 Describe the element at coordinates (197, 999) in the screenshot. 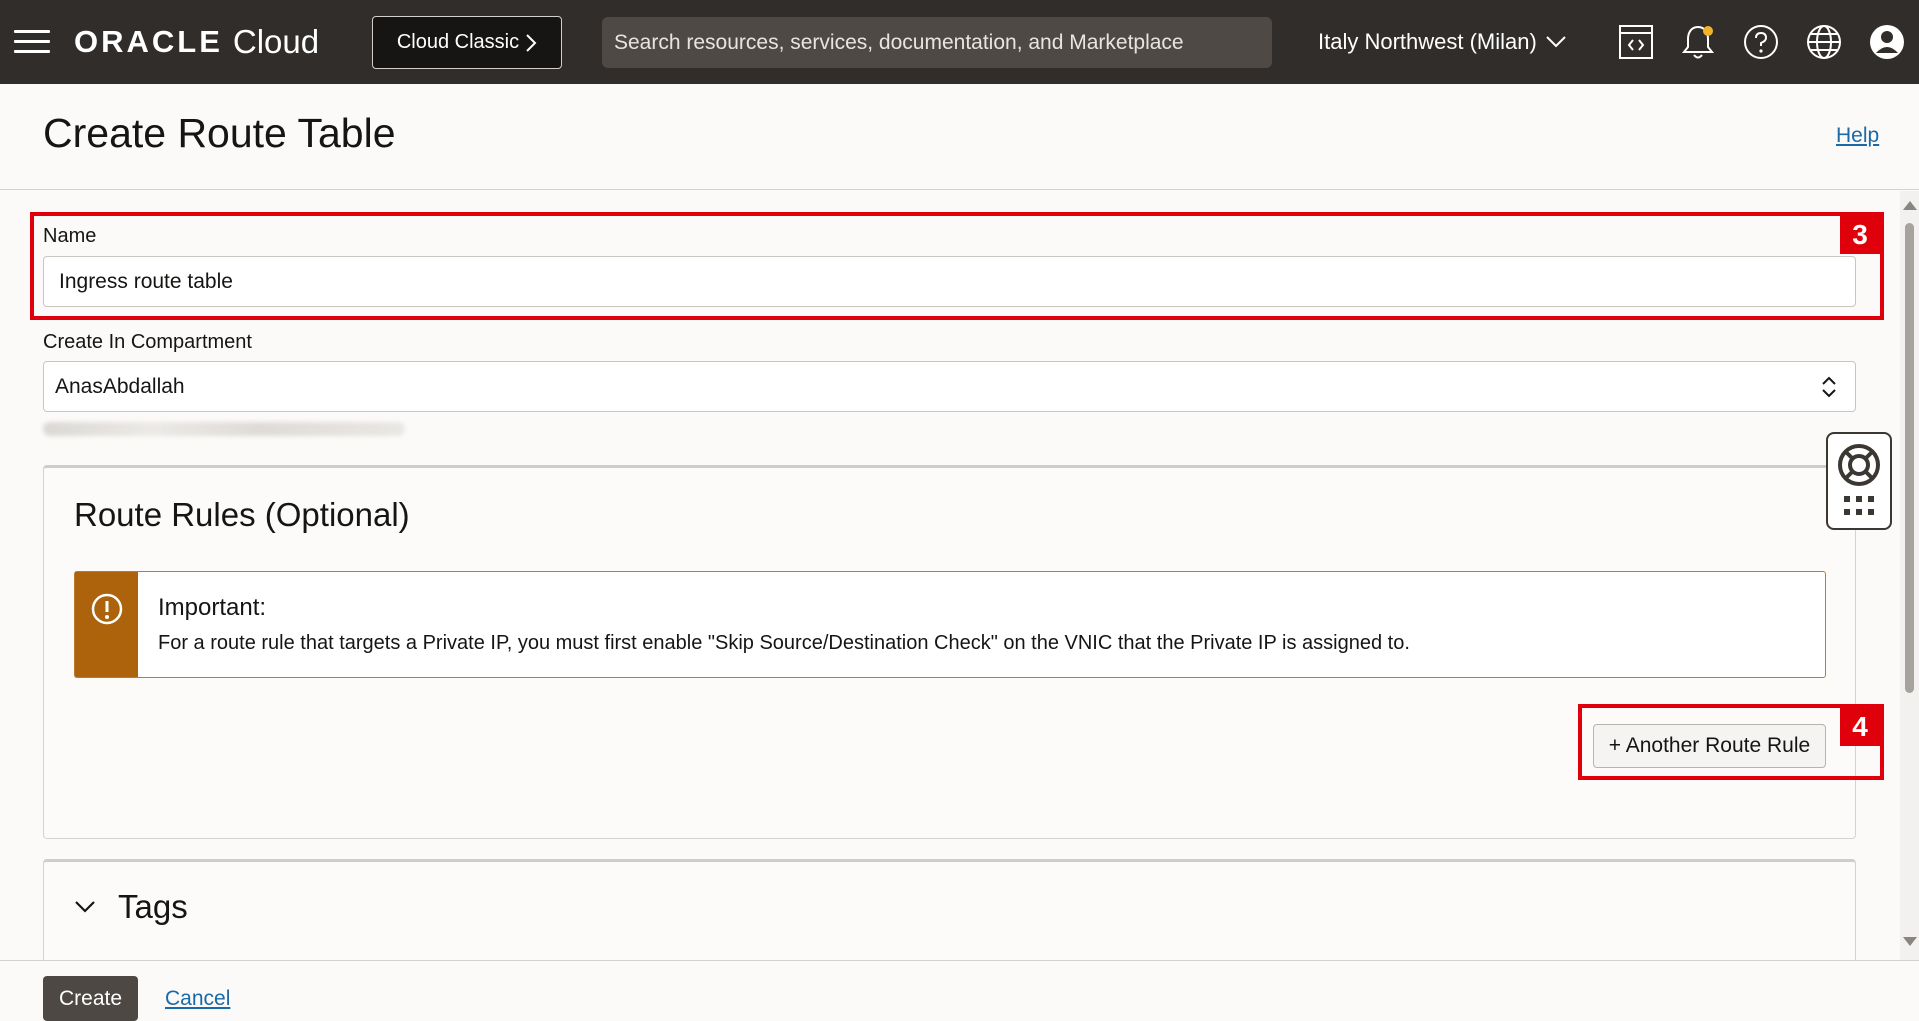

I see `cancel-link: Cancel` at that location.